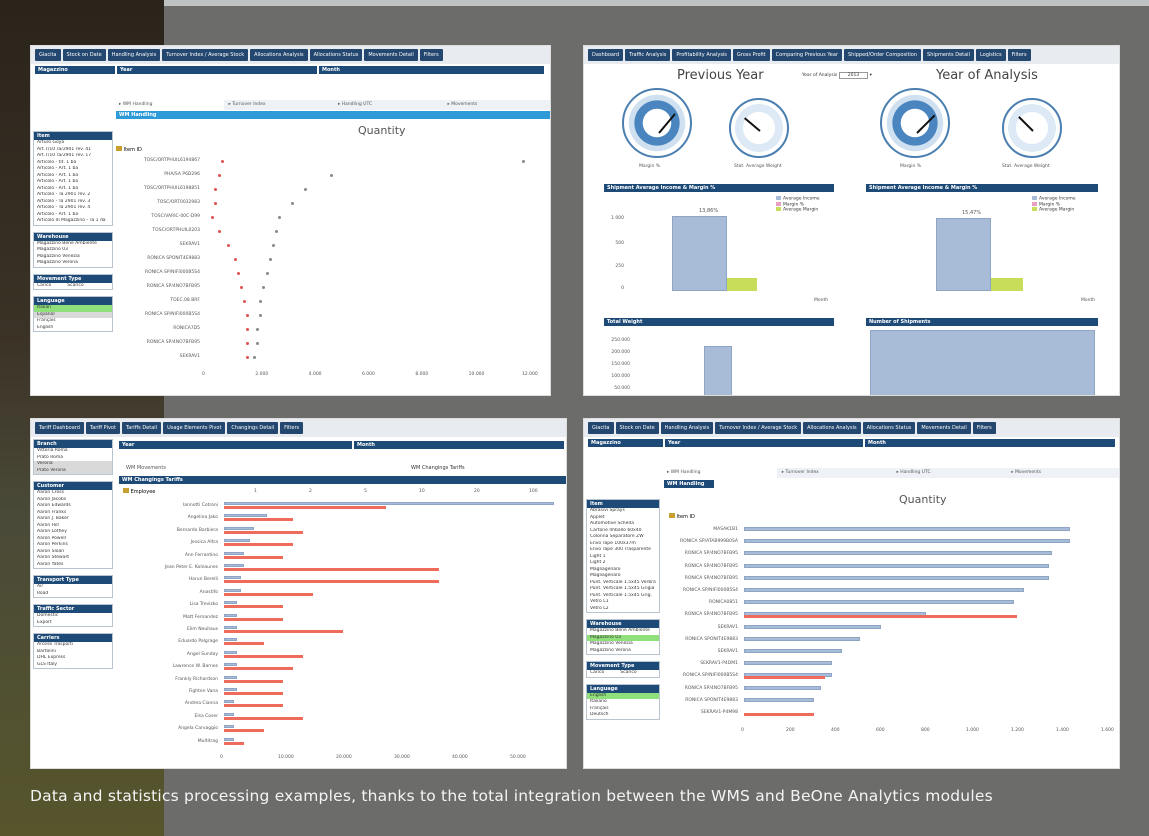 The width and height of the screenshot is (1149, 836). I want to click on x-tick: 0, so click(203, 374).